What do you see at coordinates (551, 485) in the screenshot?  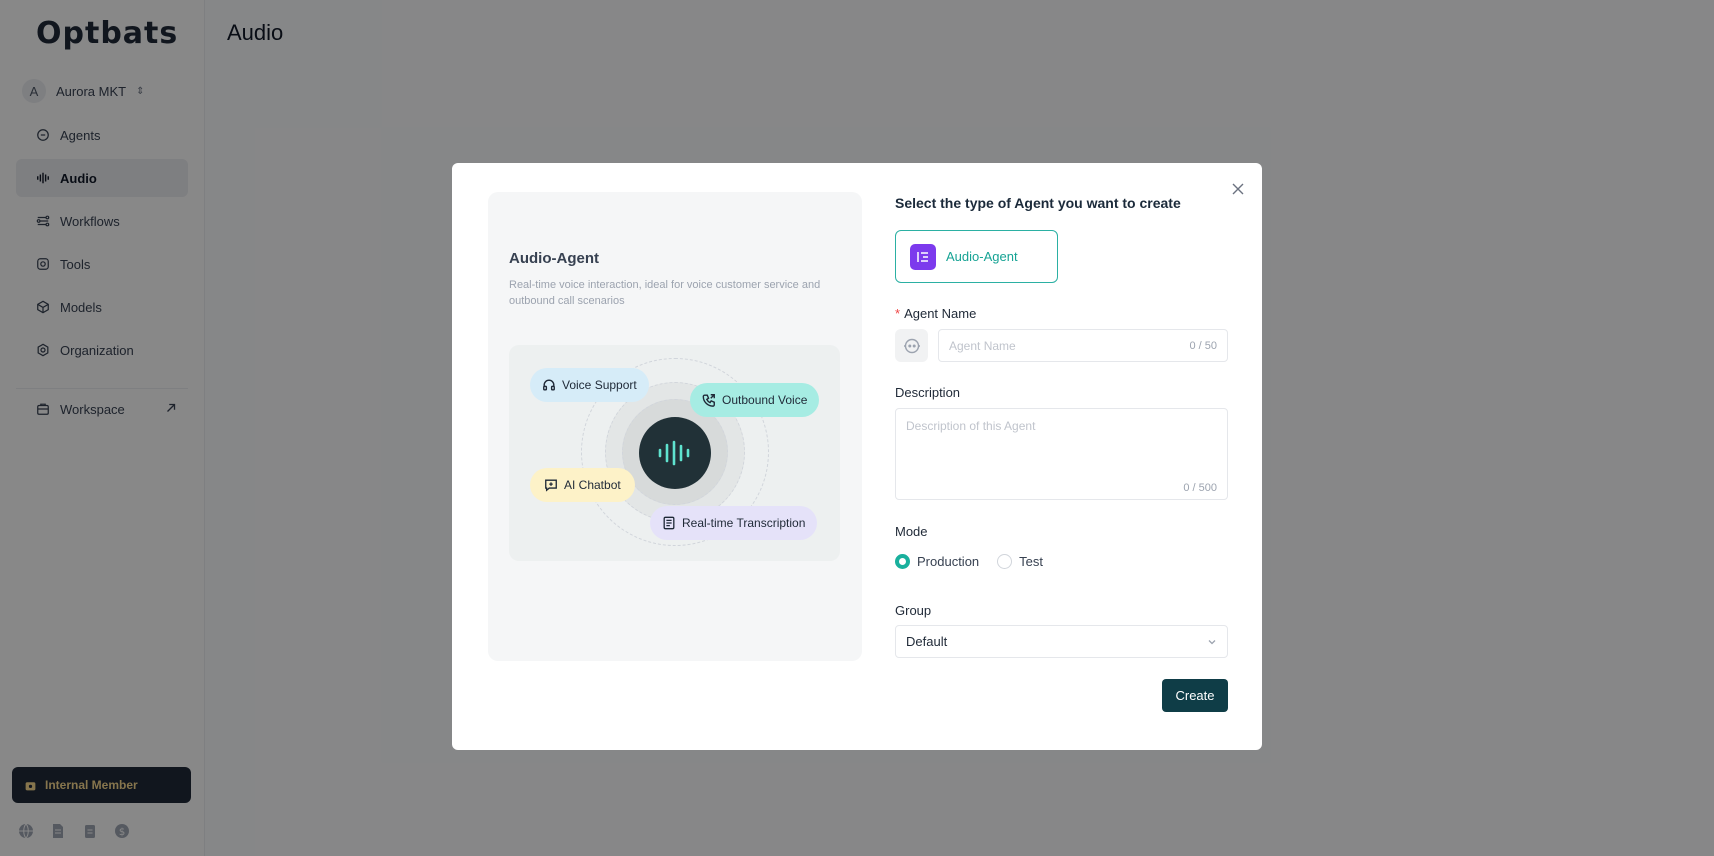 I see `chat-add-icon` at bounding box center [551, 485].